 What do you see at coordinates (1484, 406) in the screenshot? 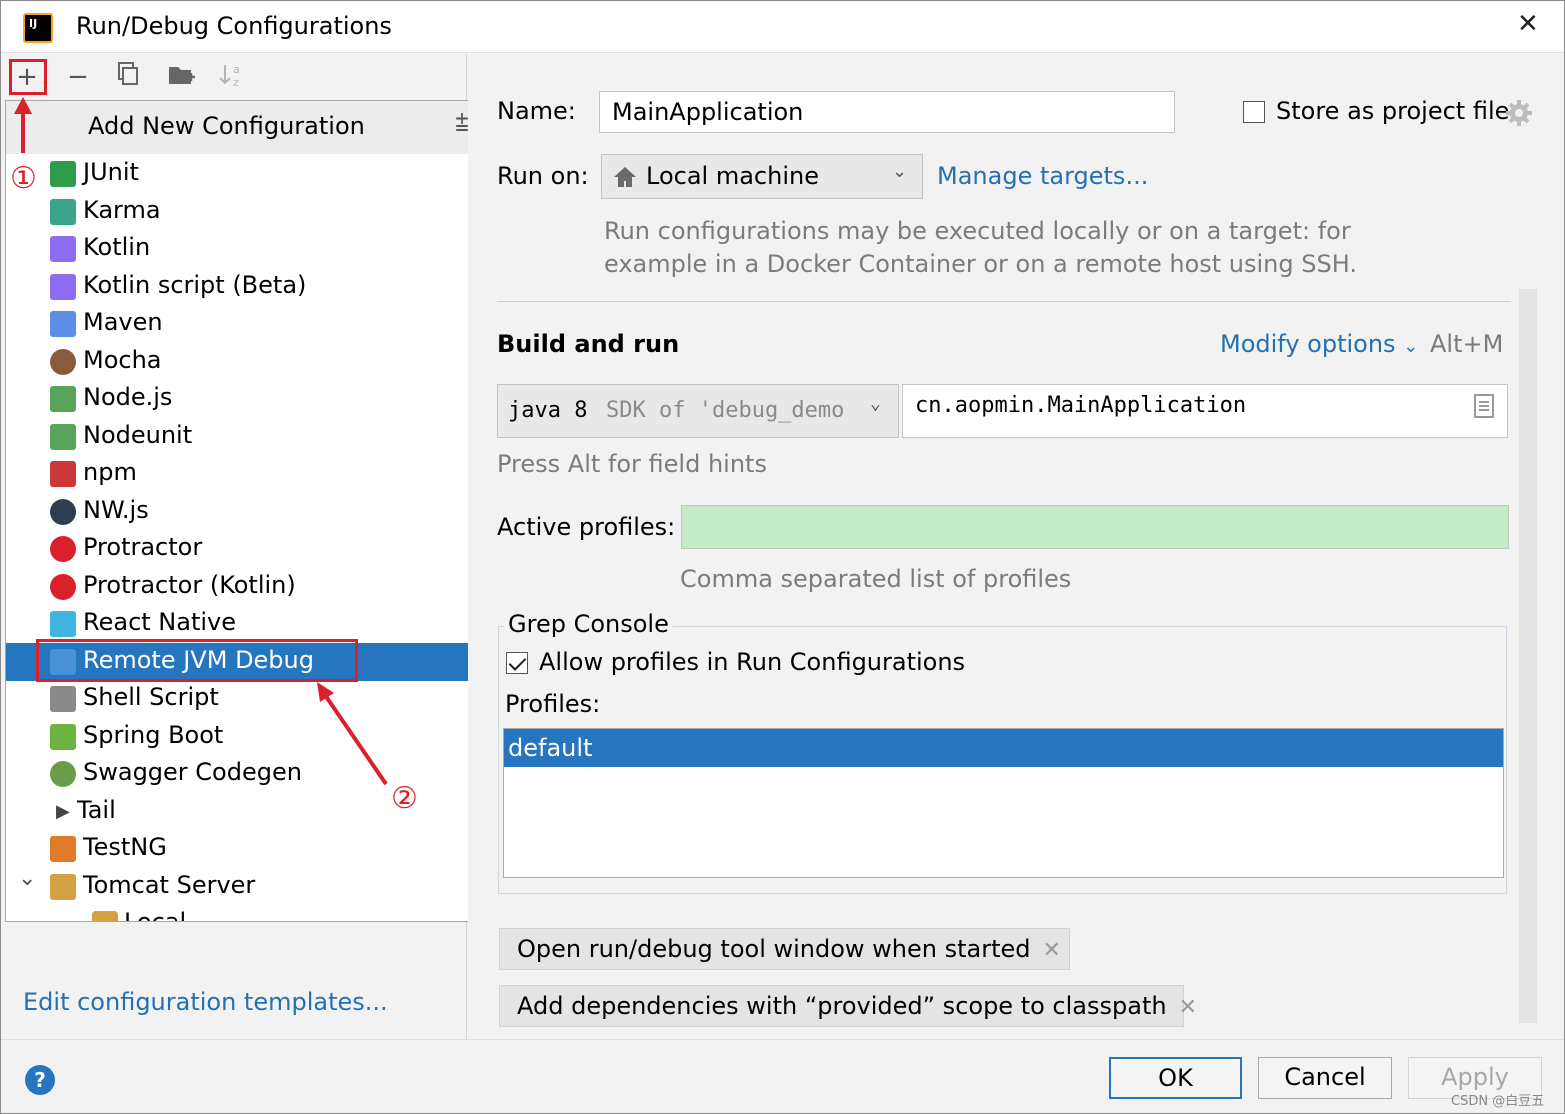
I see `browse-class-icon` at bounding box center [1484, 406].